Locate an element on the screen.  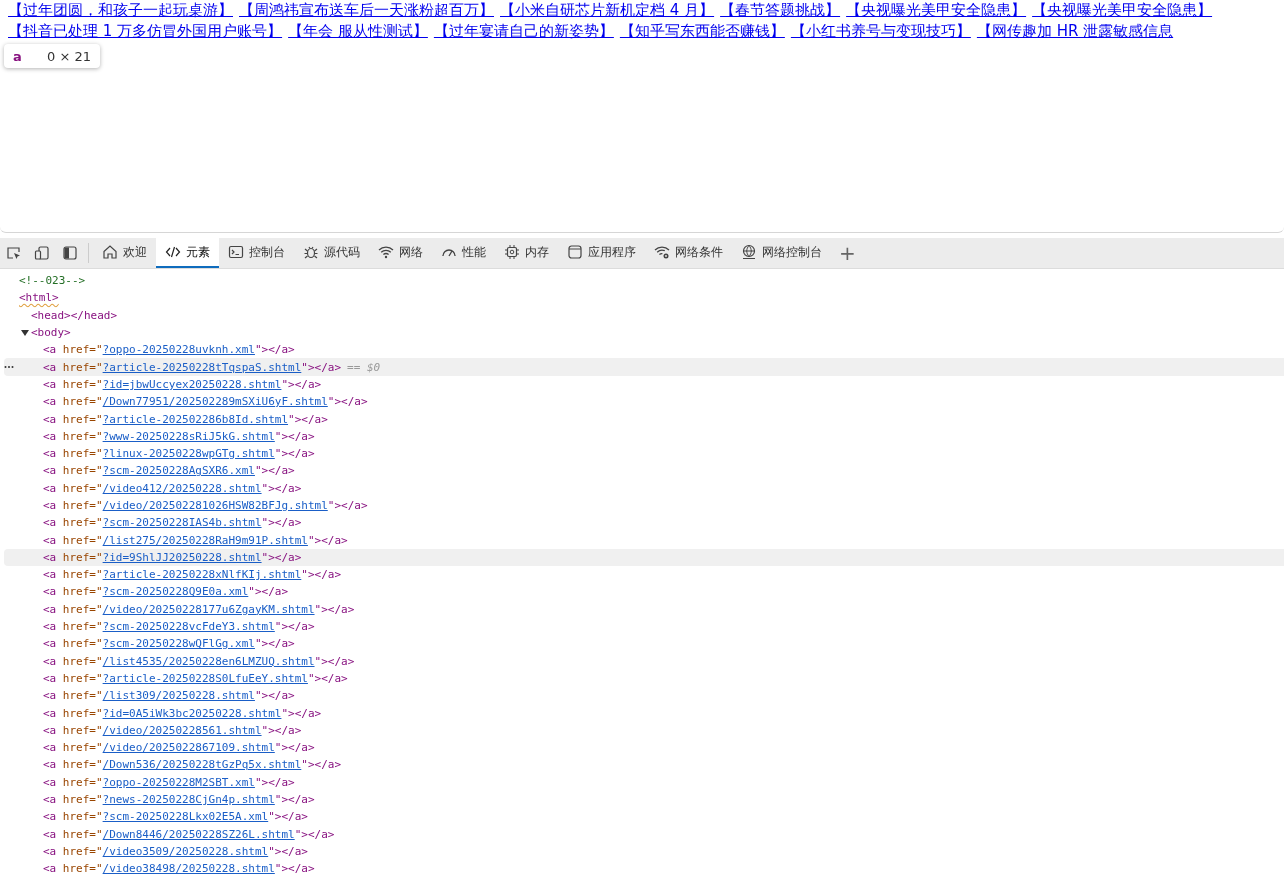
devtools-tab: 欢迎 is located at coordinates (124, 253).